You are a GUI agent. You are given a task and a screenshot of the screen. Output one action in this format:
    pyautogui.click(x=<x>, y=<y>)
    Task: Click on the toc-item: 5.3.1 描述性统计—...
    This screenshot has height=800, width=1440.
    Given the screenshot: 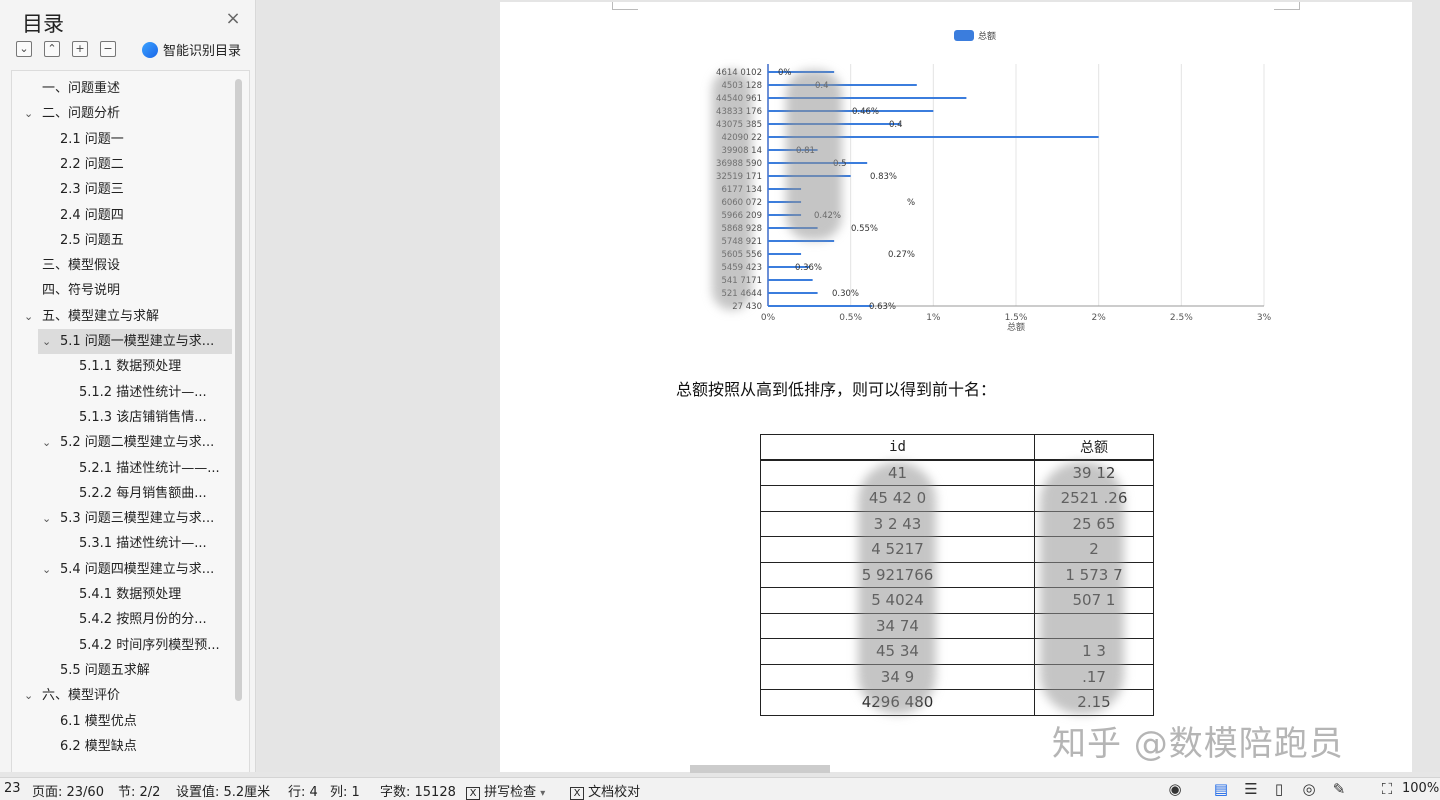 What is the action you would take?
    pyautogui.click(x=122, y=543)
    